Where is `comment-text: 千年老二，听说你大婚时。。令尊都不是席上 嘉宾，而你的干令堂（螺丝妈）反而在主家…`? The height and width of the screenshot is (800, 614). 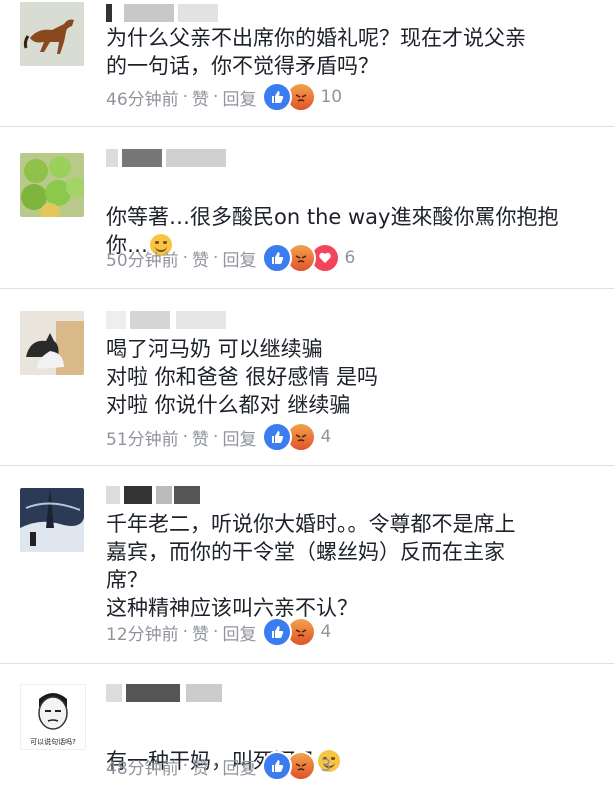
comment-text: 千年老二，听说你大婚时。。令尊都不是席上 嘉宾，而你的干令堂（螺丝妈）反而在主家… is located at coordinates (311, 566).